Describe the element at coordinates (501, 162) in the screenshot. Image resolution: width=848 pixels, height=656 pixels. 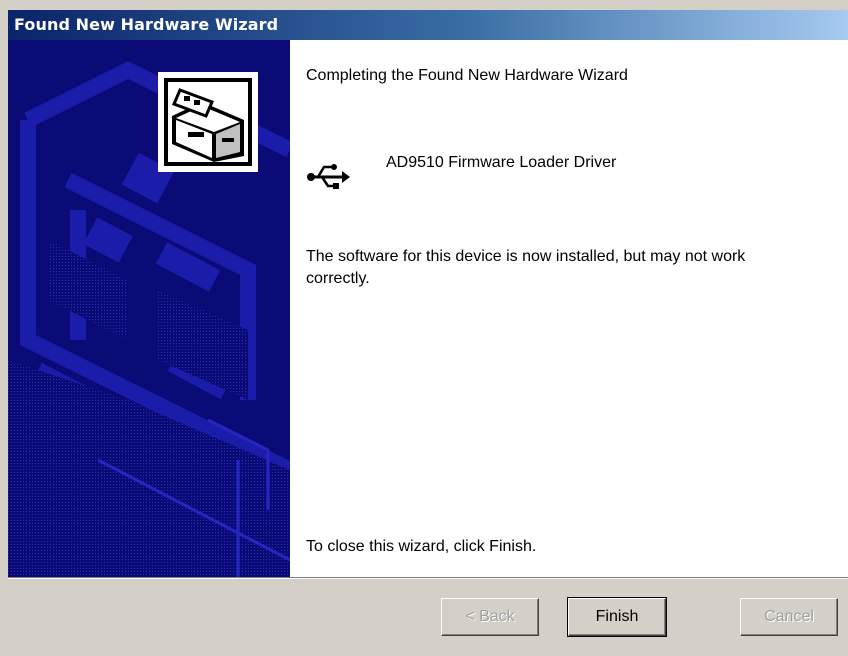
I see `device-name: AD9510 Firmware Loader Driver` at that location.